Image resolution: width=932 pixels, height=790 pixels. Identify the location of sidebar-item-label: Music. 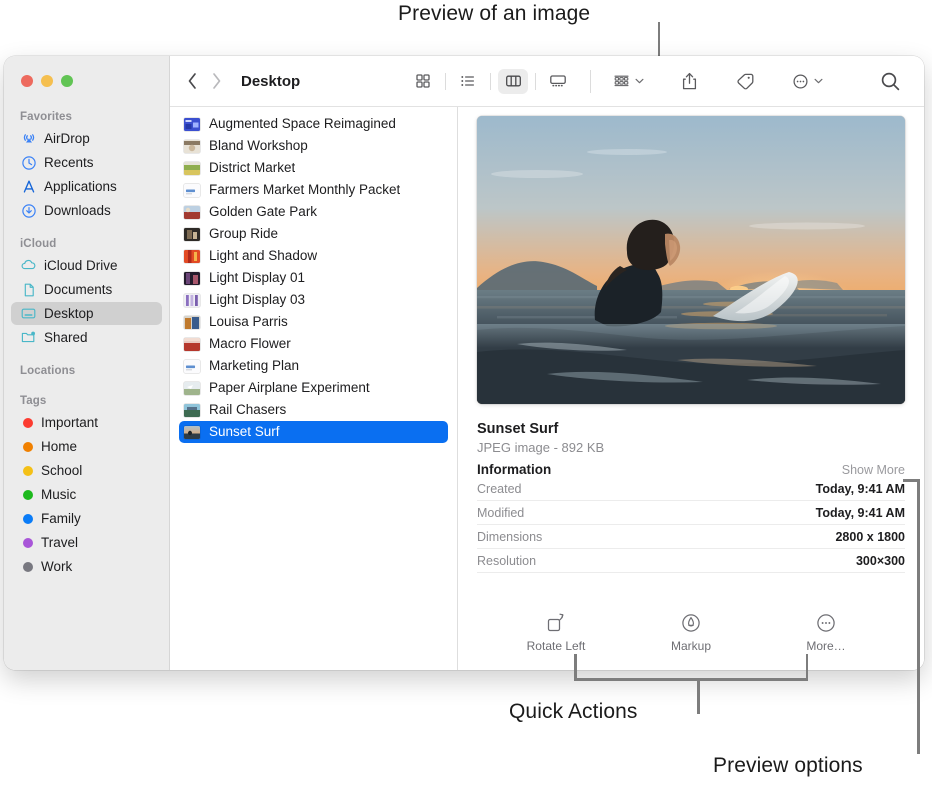
(59, 494).